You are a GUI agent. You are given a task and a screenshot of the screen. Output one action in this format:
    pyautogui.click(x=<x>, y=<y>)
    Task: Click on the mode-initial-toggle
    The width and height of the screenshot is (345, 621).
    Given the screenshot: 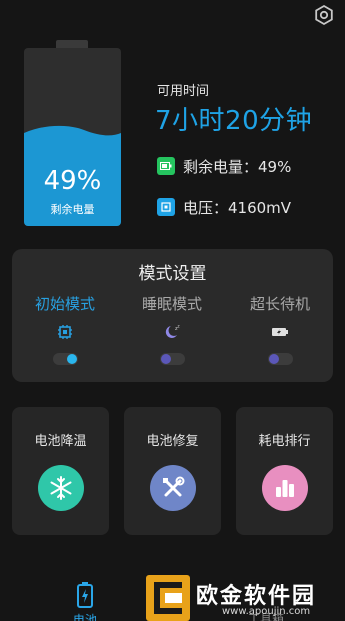 What is the action you would take?
    pyautogui.click(x=65, y=359)
    